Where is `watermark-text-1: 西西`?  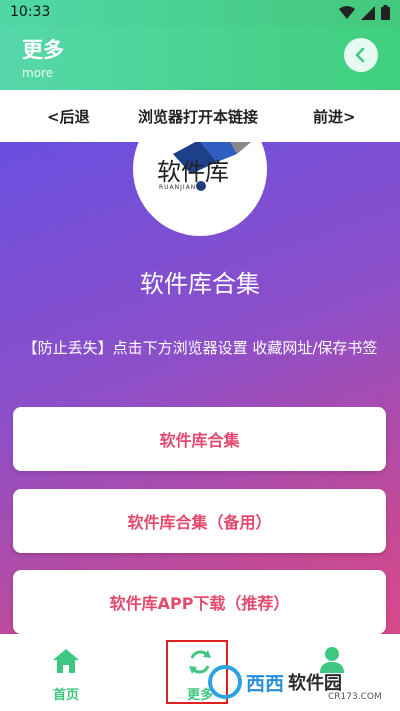
watermark-text-1: 西西 is located at coordinates (265, 683).